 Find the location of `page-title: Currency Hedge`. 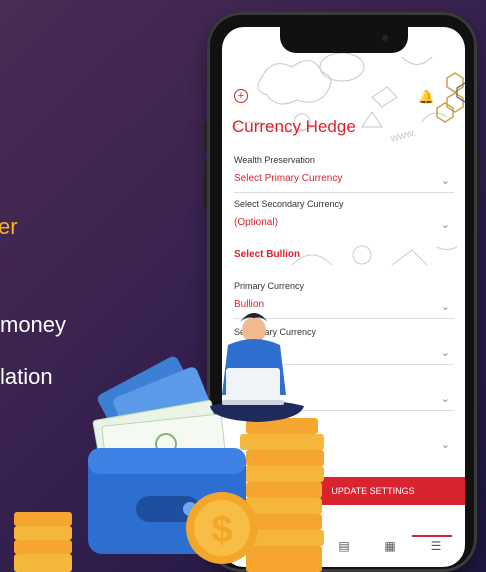

page-title: Currency Hedge is located at coordinates (294, 126).